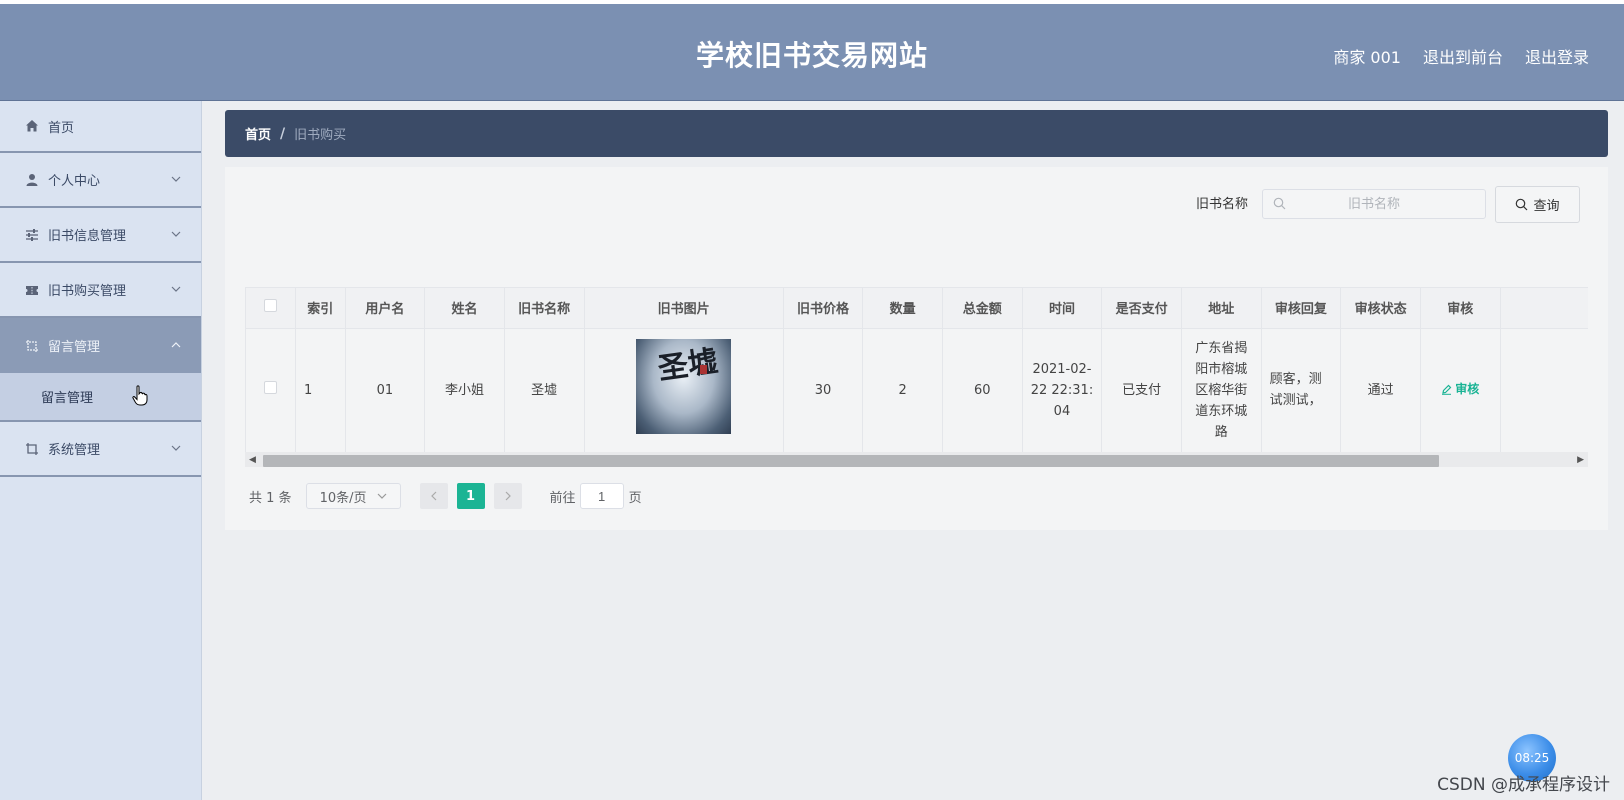 This screenshot has width=1624, height=800. I want to click on cell-audit: 审核, so click(1460, 390).